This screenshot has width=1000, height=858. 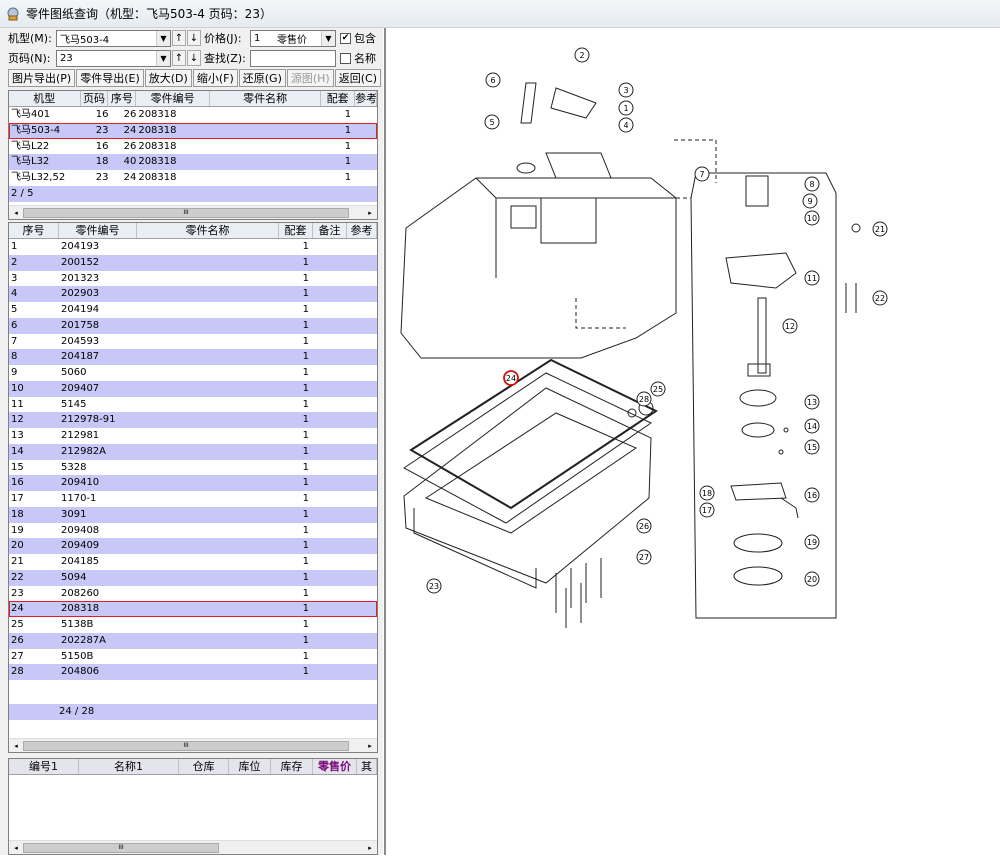 What do you see at coordinates (42, 78) in the screenshot?
I see `export-image-button: 图片导出(P)` at bounding box center [42, 78].